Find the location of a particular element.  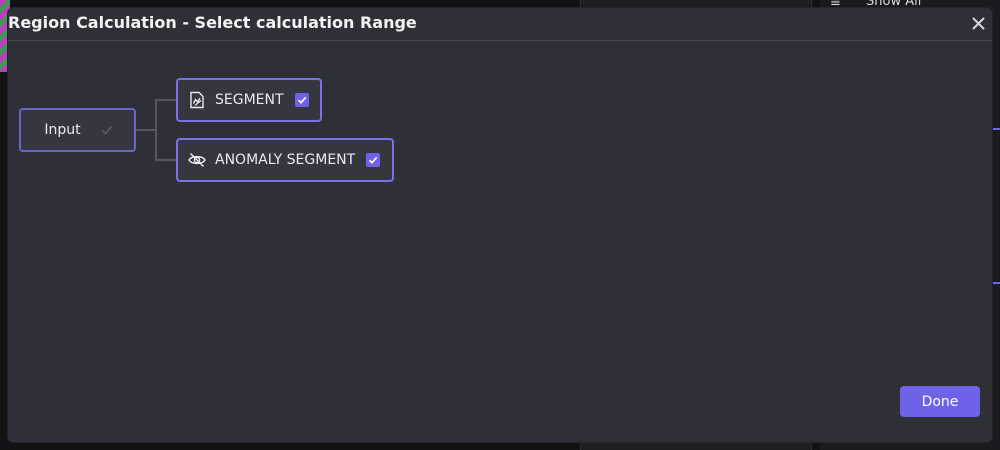

tree-node-label: SEGMENT is located at coordinates (249, 100).